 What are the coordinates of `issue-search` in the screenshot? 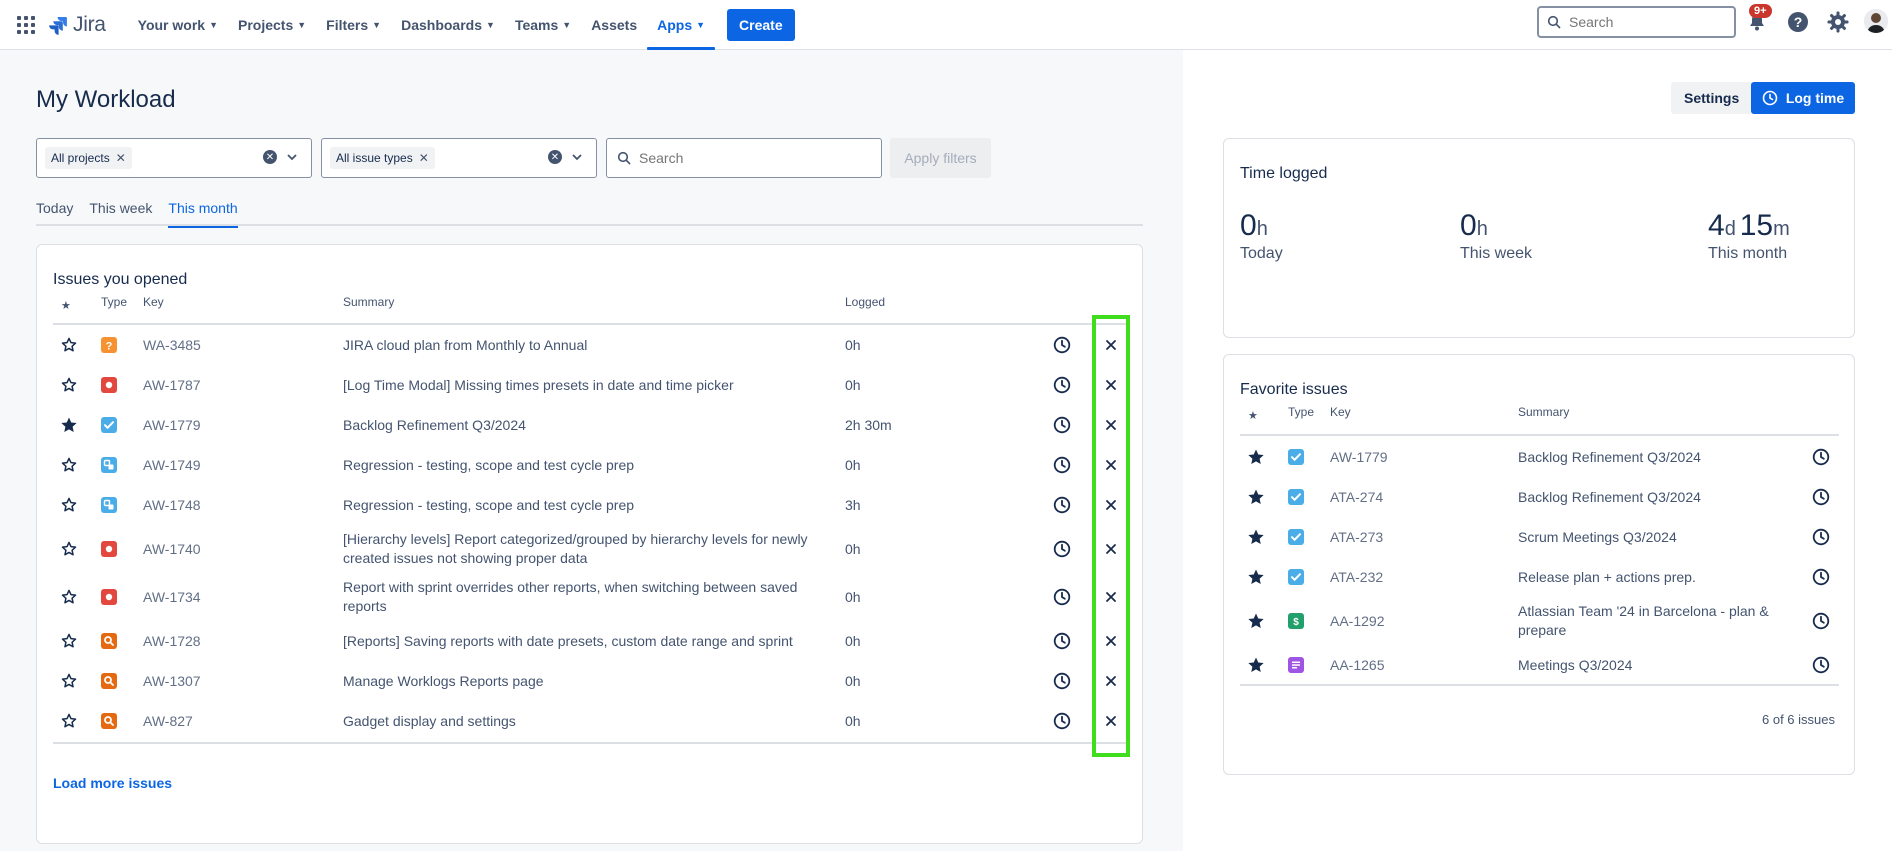 It's located at (744, 158).